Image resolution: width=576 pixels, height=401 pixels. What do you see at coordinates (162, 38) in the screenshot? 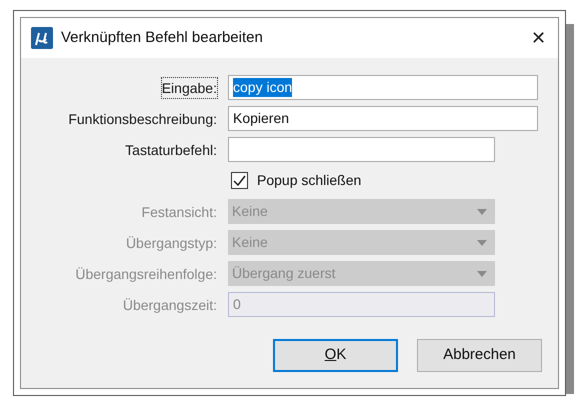
I see `window-title: Verknüpften Befehl bearbeiten` at bounding box center [162, 38].